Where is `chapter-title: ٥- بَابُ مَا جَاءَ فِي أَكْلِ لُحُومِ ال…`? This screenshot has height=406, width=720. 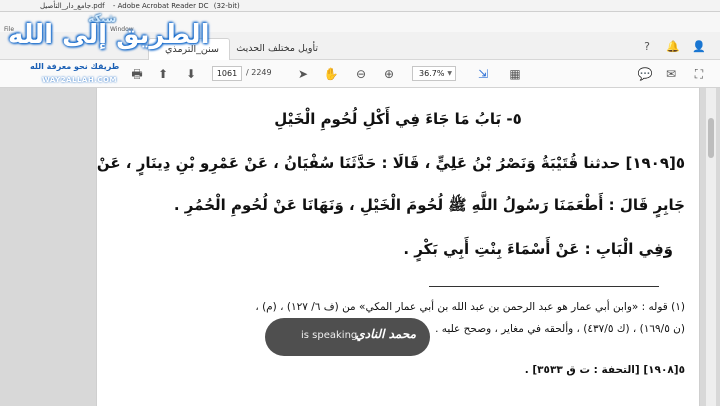
chapter-title: ٥- بَابُ مَا جَاءَ فِي أَكْلِ لُحُومِ ال… is located at coordinates (398, 119).